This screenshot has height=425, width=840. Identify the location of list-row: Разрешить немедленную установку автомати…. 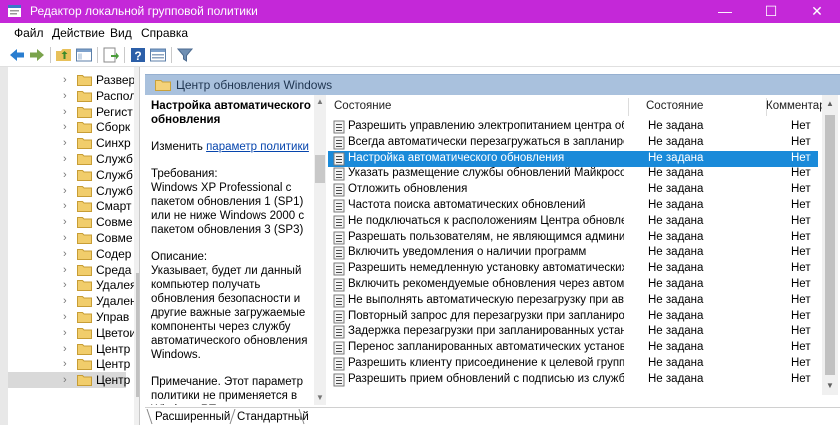
(573, 269).